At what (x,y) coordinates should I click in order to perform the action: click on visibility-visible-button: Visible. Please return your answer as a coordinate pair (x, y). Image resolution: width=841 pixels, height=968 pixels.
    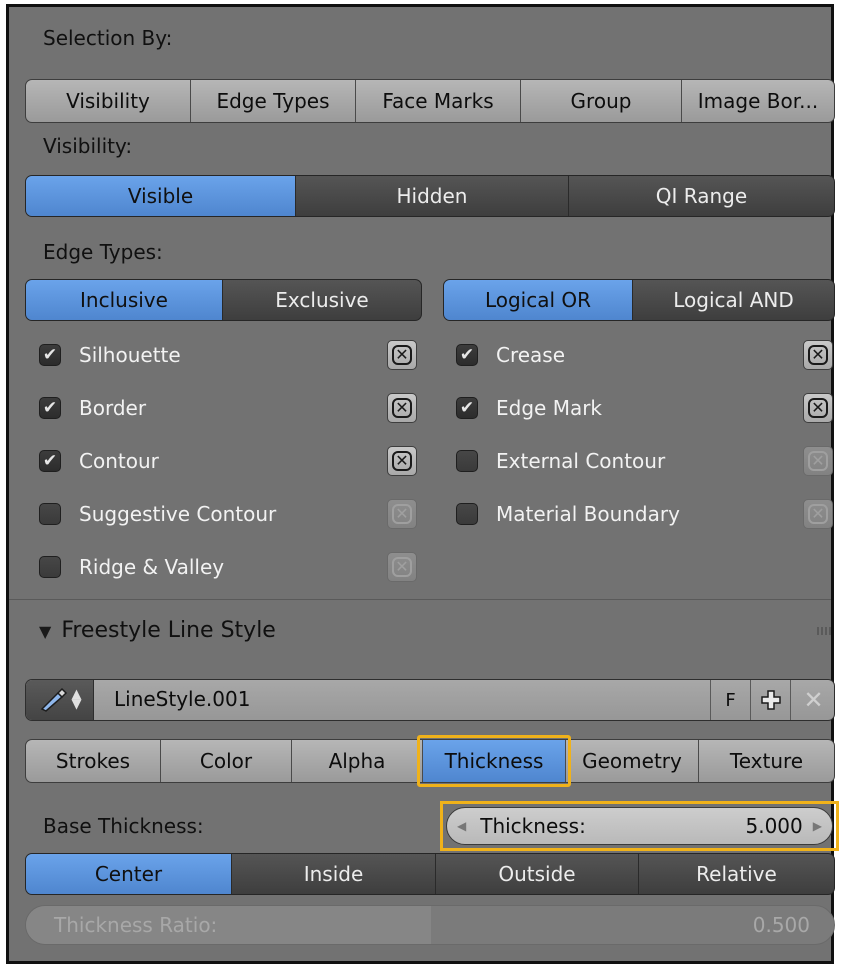
    Looking at the image, I should click on (161, 196).